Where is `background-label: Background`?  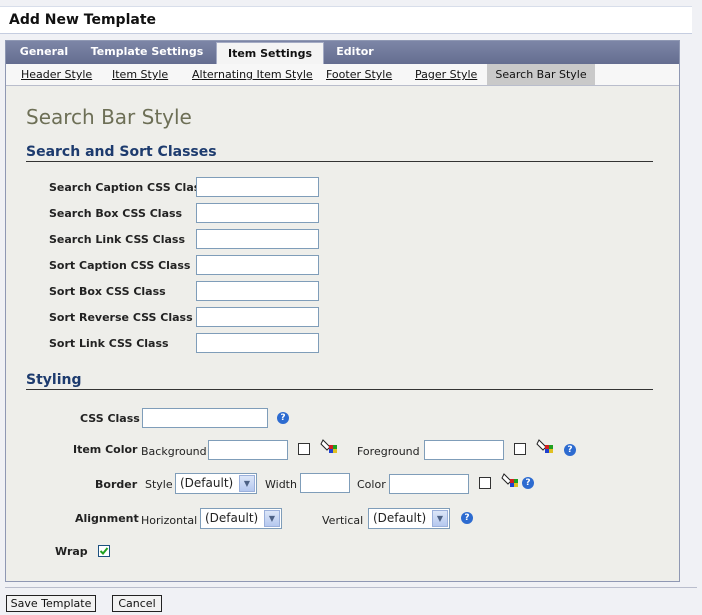 background-label: Background is located at coordinates (174, 451).